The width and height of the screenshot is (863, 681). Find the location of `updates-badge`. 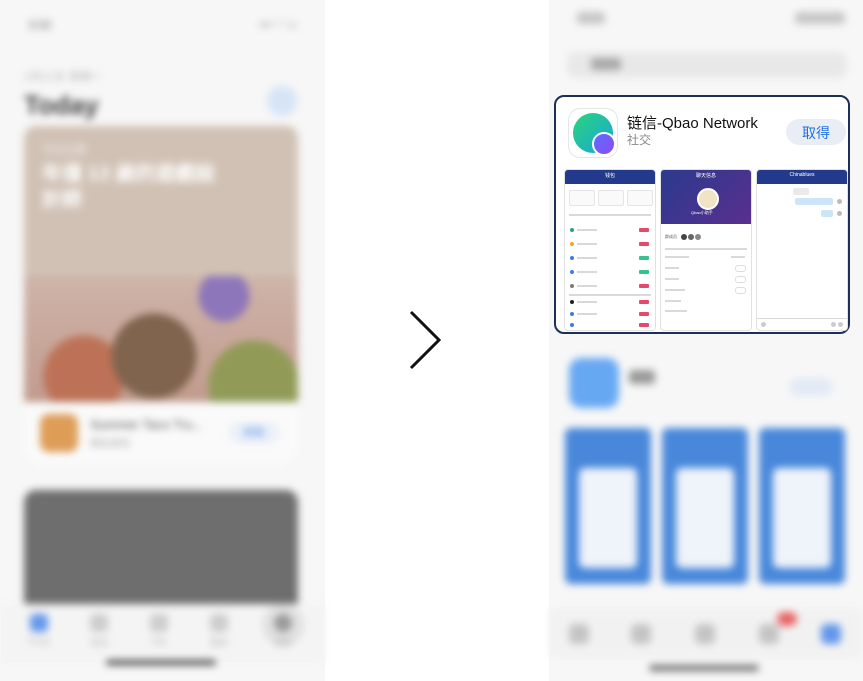

updates-badge is located at coordinates (787, 619).